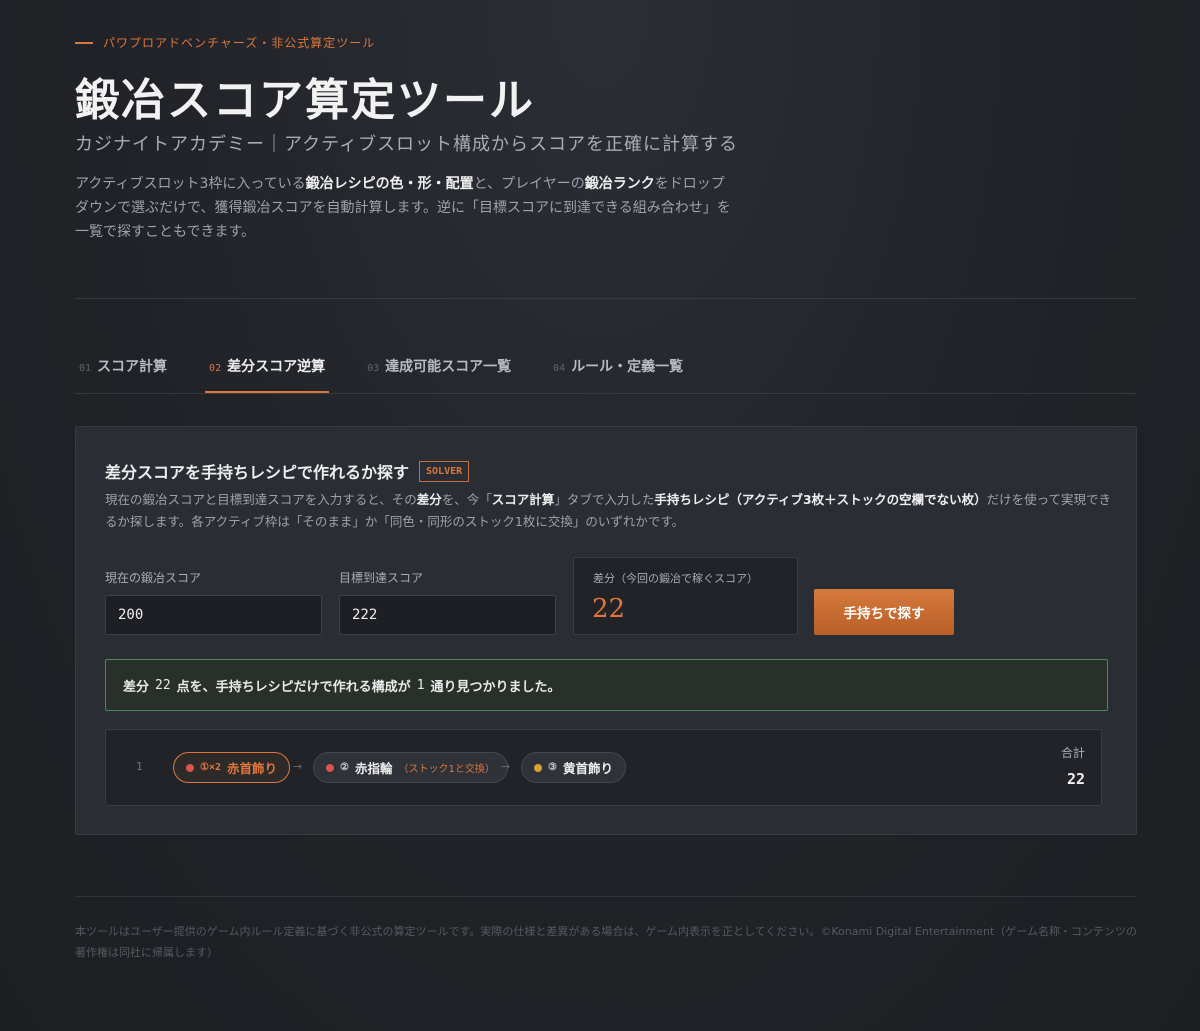 The image size is (1200, 1031). What do you see at coordinates (373, 768) in the screenshot?
I see `chip-name: 赤指輪` at bounding box center [373, 768].